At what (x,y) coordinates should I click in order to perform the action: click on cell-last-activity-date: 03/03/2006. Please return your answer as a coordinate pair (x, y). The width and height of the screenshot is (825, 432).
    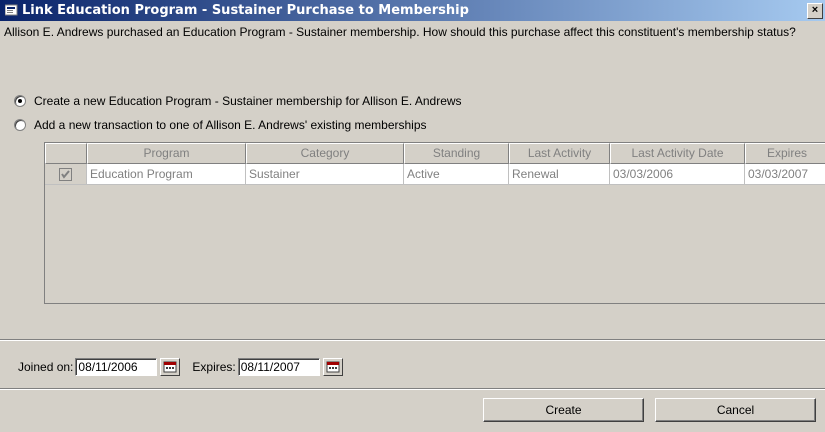
    Looking at the image, I should click on (677, 174).